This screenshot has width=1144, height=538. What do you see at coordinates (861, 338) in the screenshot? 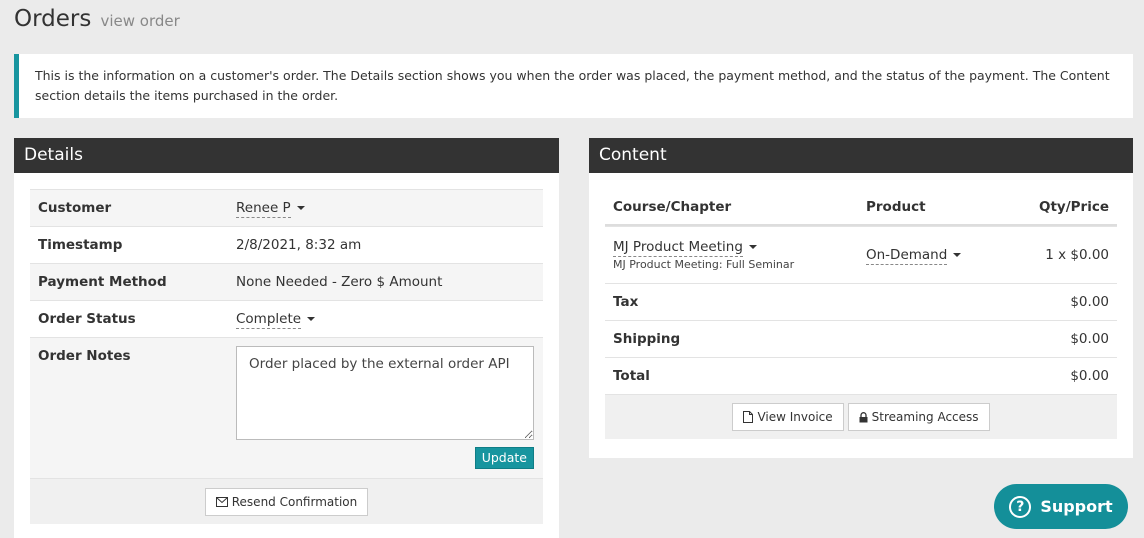
I see `shipping-row: Shipping $0.00` at bounding box center [861, 338].